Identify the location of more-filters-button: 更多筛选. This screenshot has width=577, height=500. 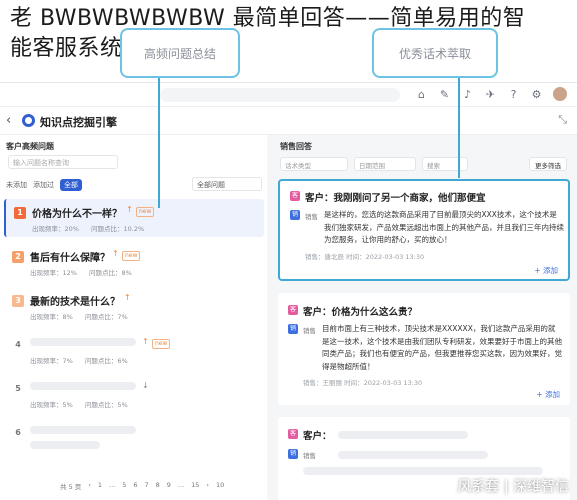
(548, 164).